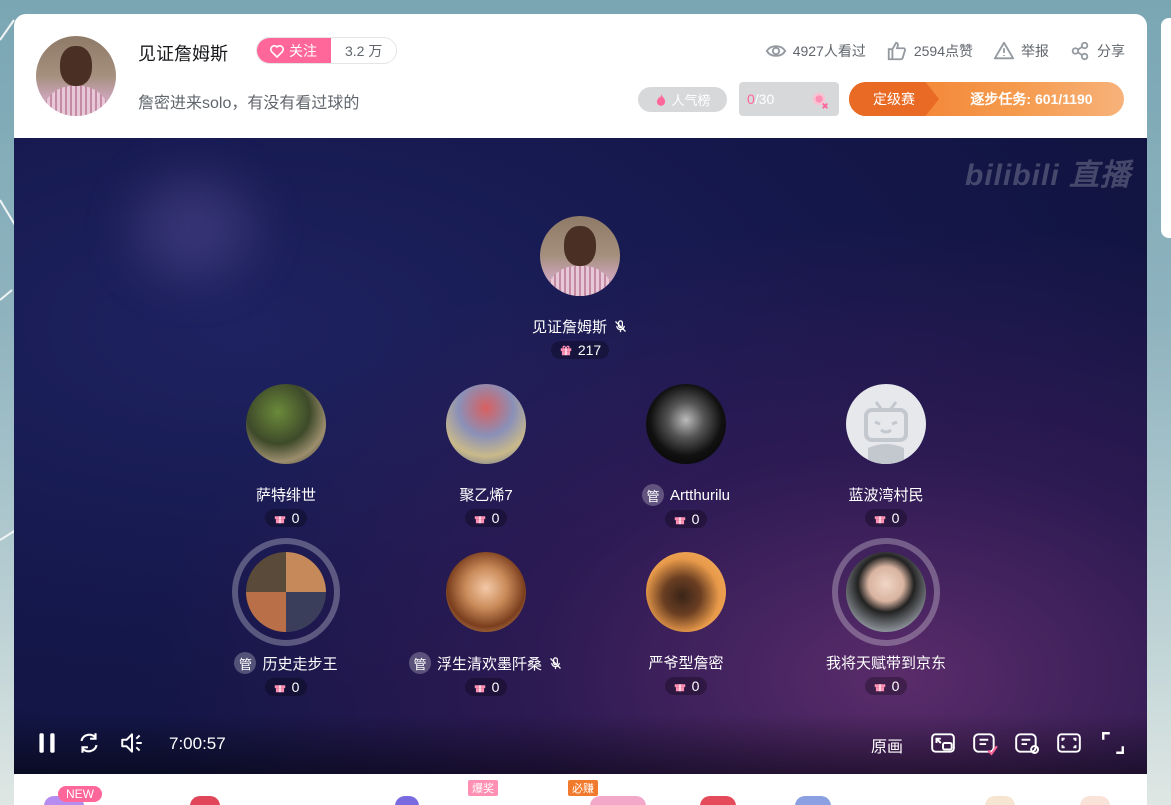  Describe the element at coordinates (583, 788) in the screenshot. I see `promo-tag: 必赚` at that location.